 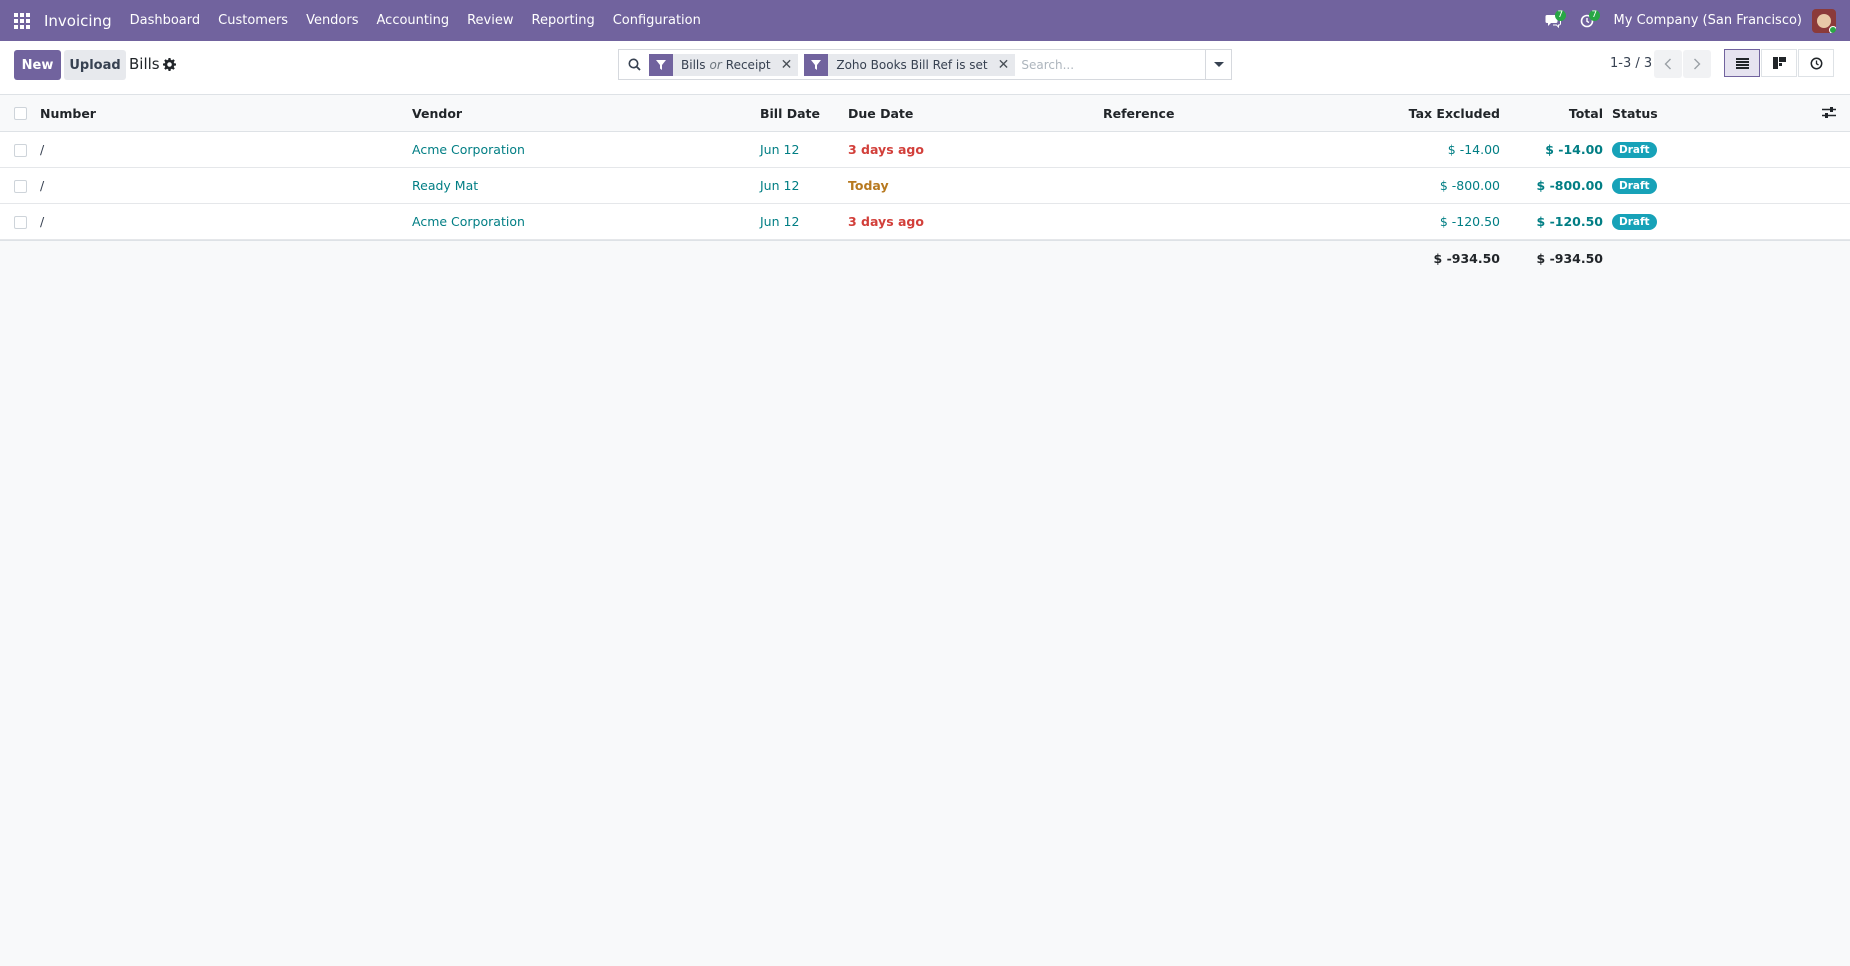 What do you see at coordinates (1469, 221) in the screenshot?
I see `cell-tax-excluded: $ -120.50` at bounding box center [1469, 221].